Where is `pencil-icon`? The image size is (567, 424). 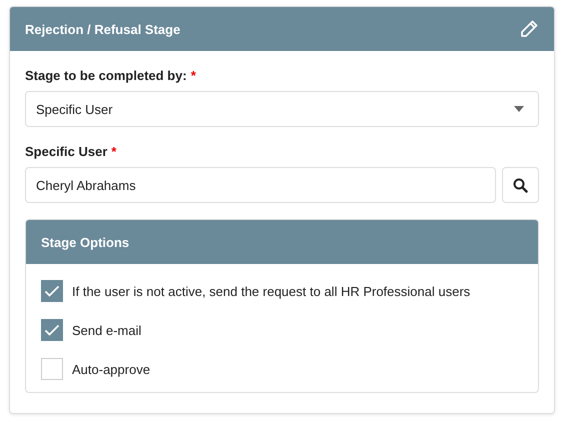
pencil-icon is located at coordinates (529, 29).